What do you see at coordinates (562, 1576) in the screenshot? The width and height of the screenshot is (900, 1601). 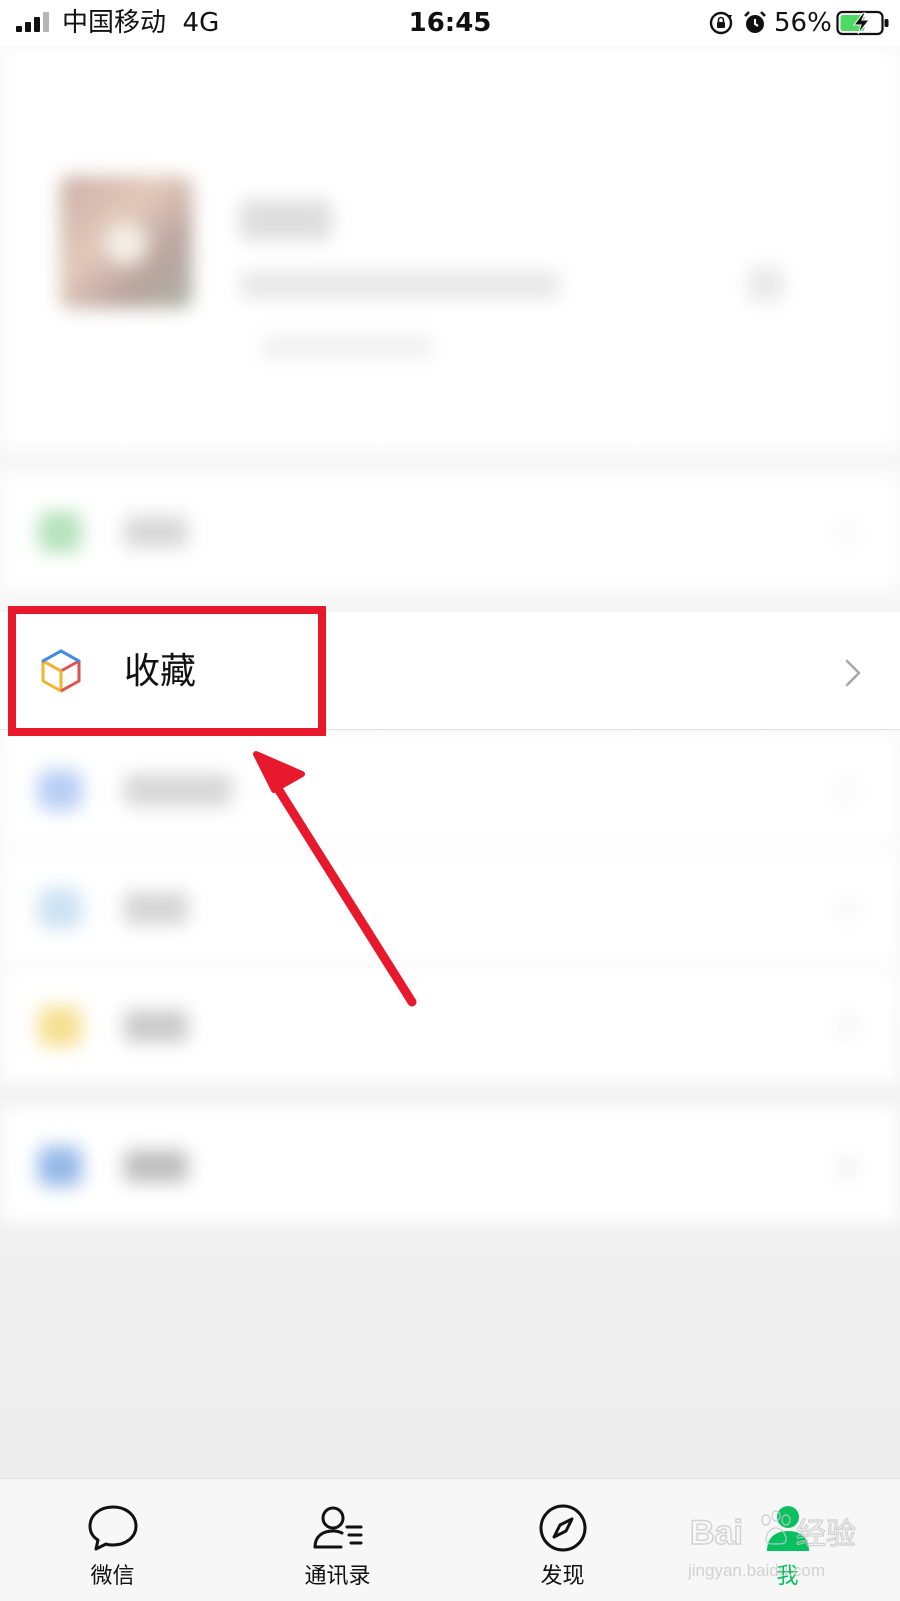 I see `tab-label: 发现` at bounding box center [562, 1576].